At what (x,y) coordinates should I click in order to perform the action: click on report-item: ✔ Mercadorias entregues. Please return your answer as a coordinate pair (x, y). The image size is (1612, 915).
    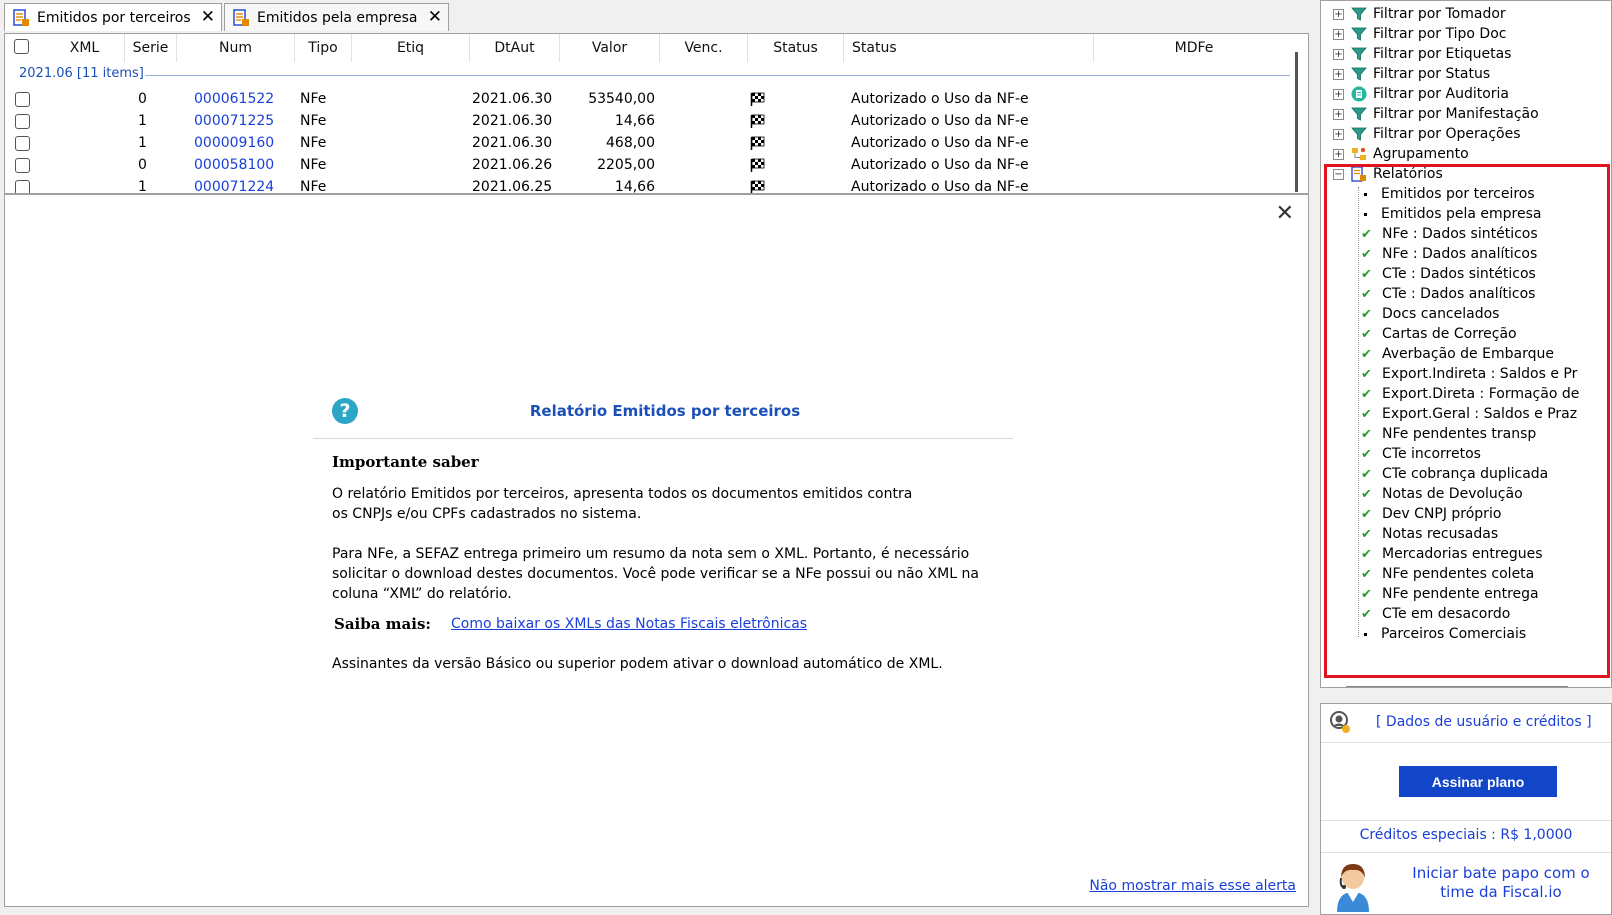
    Looking at the image, I should click on (1451, 554).